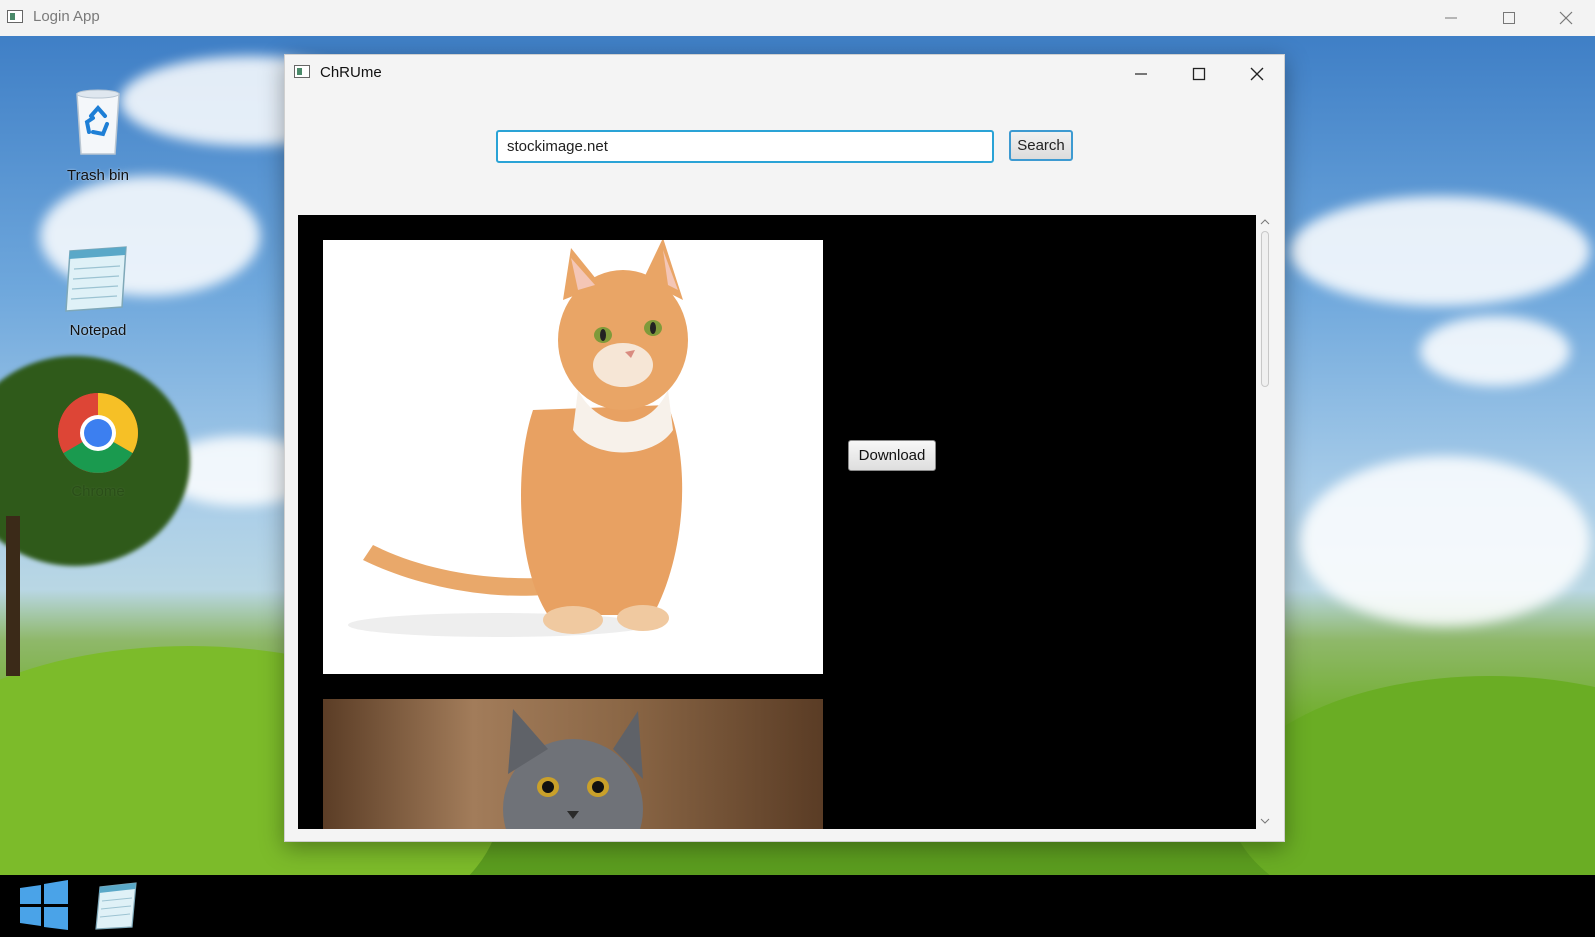 This screenshot has width=1595, height=937. I want to click on recycle-bin-icon, so click(98, 122).